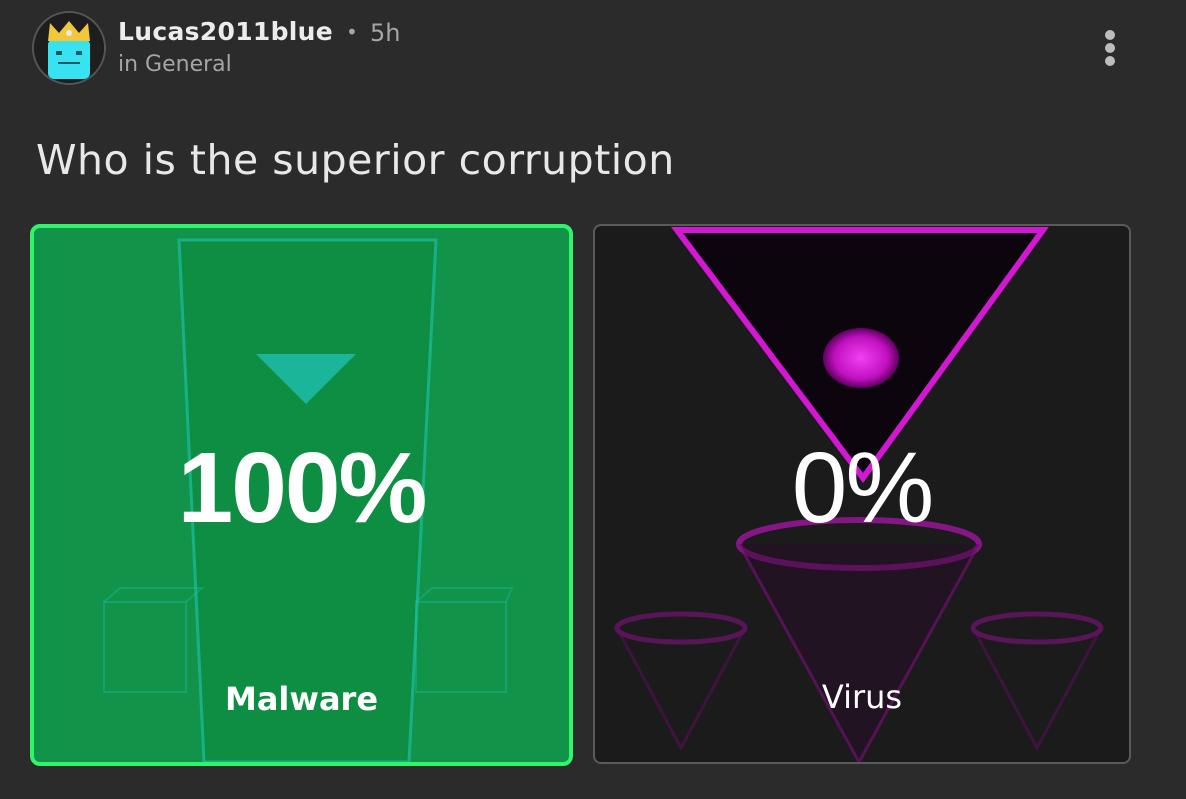  What do you see at coordinates (302, 488) in the screenshot?
I see `poll-percent: 100%` at bounding box center [302, 488].